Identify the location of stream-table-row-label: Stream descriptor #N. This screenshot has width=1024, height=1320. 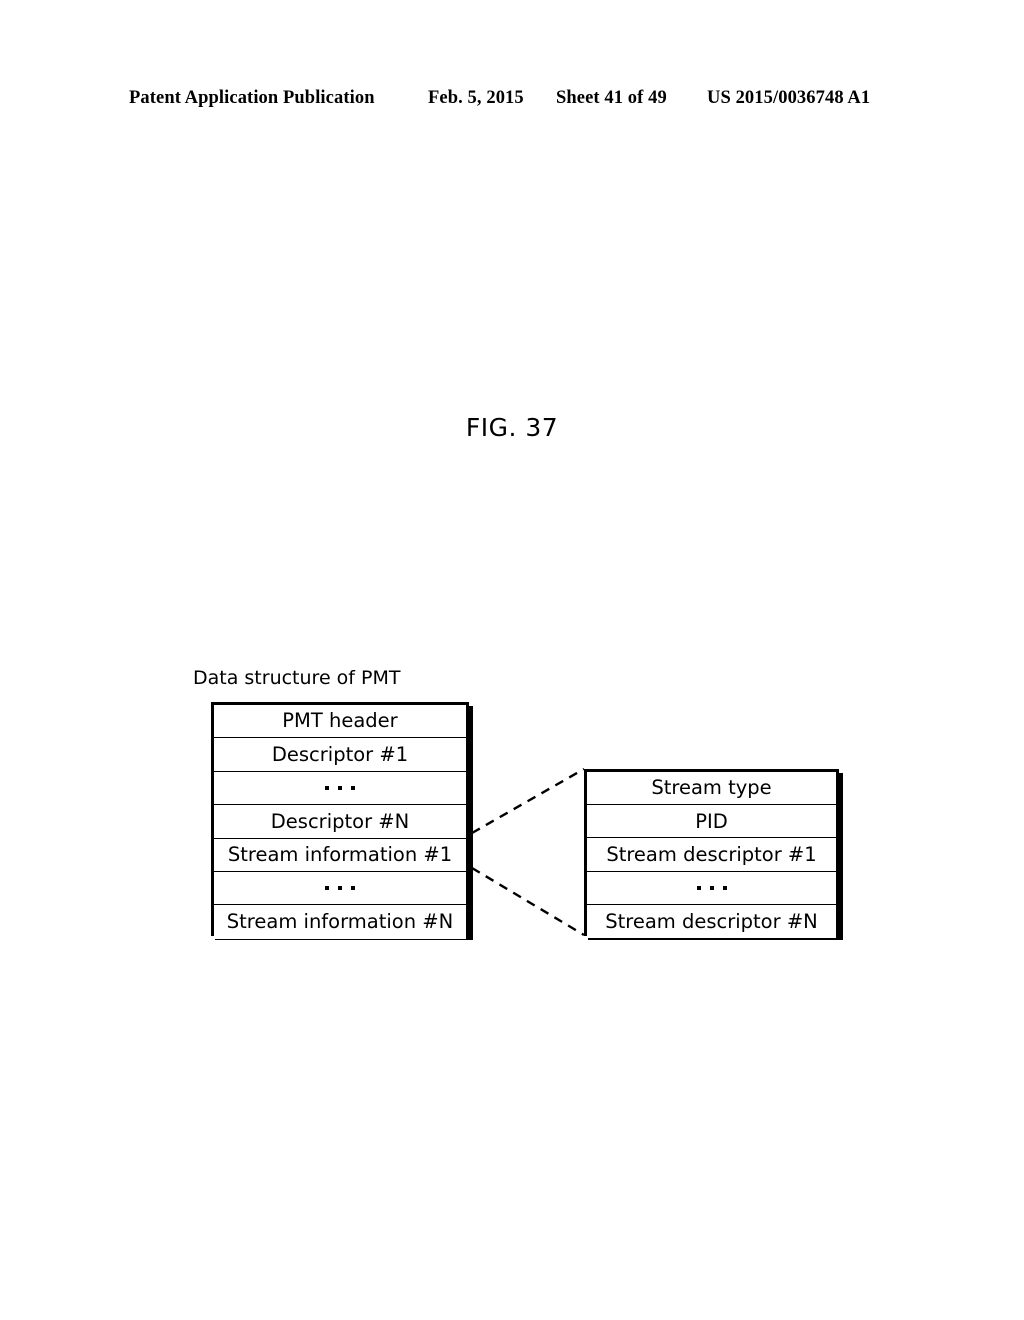
(711, 921).